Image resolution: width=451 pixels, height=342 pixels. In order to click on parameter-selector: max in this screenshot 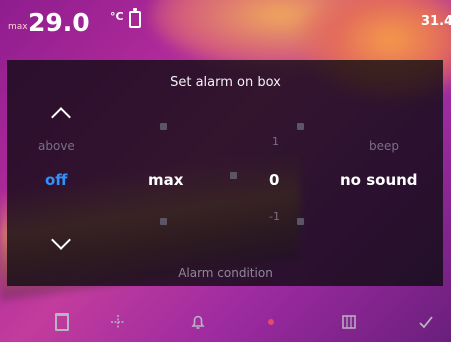, I will do `click(165, 180)`.